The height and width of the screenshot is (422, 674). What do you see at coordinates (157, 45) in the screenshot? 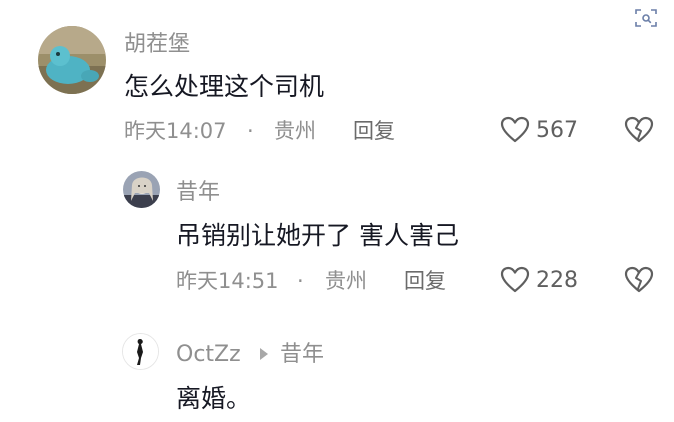
I see `comment-author: 胡茬堡` at bounding box center [157, 45].